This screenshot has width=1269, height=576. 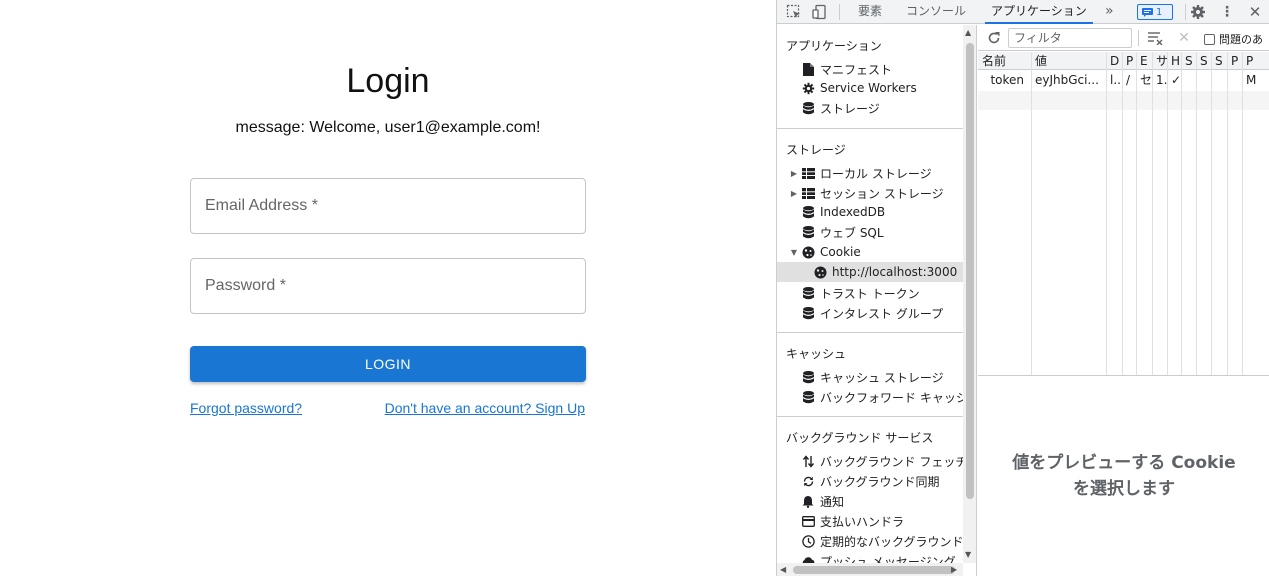 What do you see at coordinates (870, 272) in the screenshot?
I see `sidebar-item-cookie-localhost: http://localhost:3000` at bounding box center [870, 272].